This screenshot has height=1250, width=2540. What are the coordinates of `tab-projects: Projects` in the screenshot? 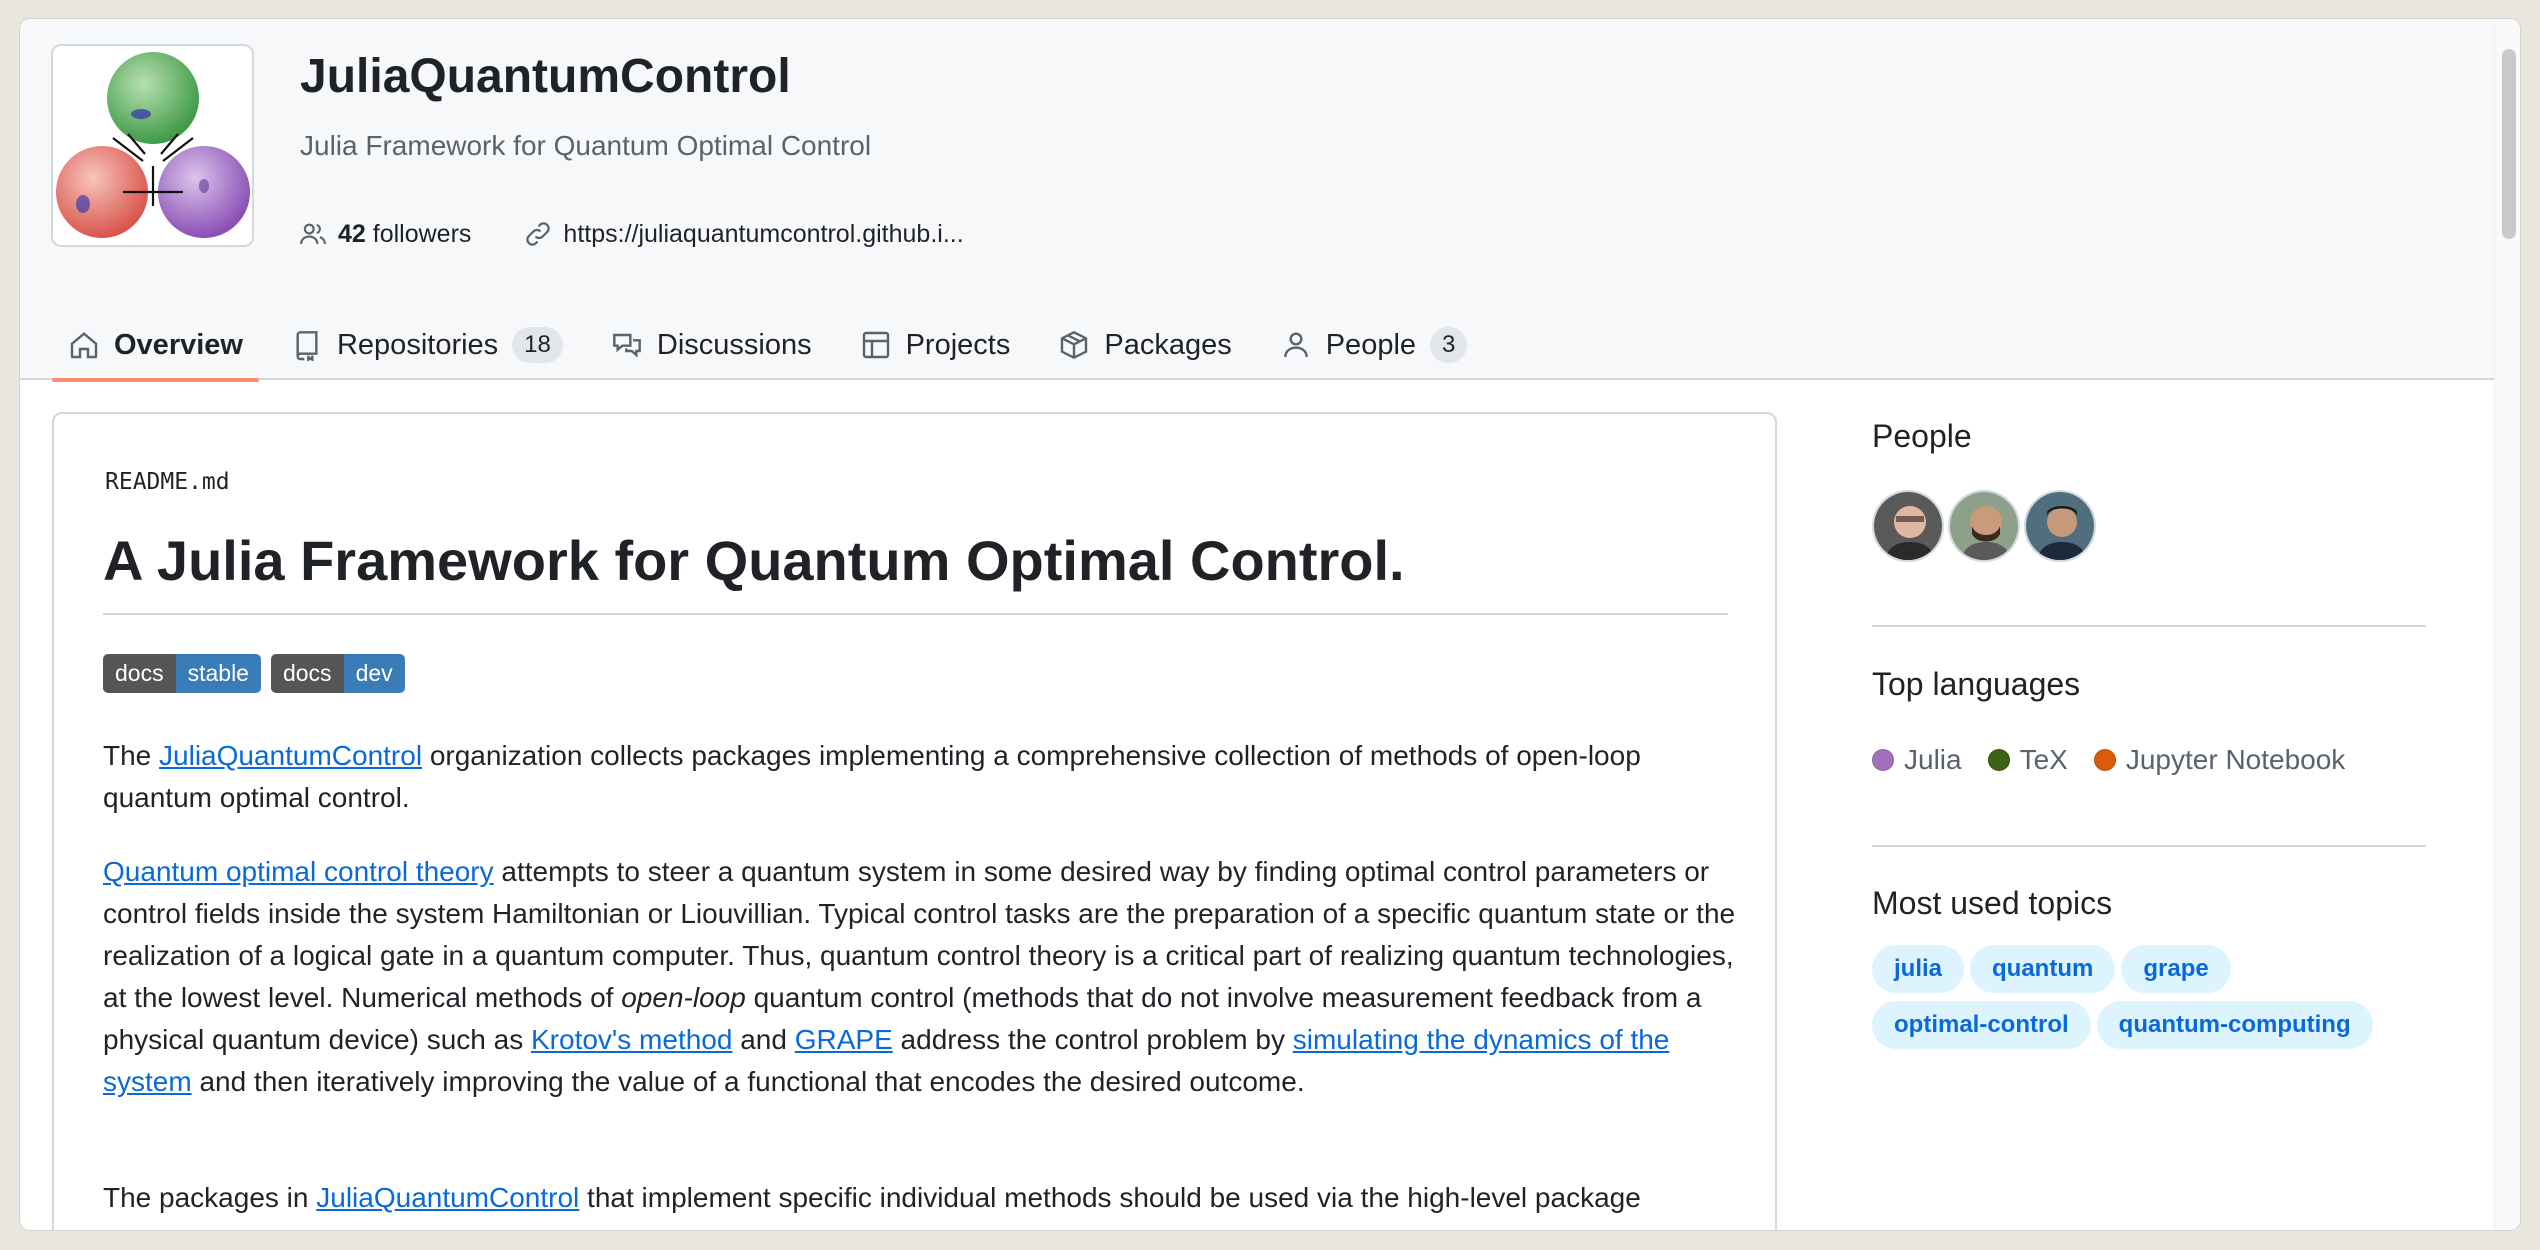 It's located at (935, 345).